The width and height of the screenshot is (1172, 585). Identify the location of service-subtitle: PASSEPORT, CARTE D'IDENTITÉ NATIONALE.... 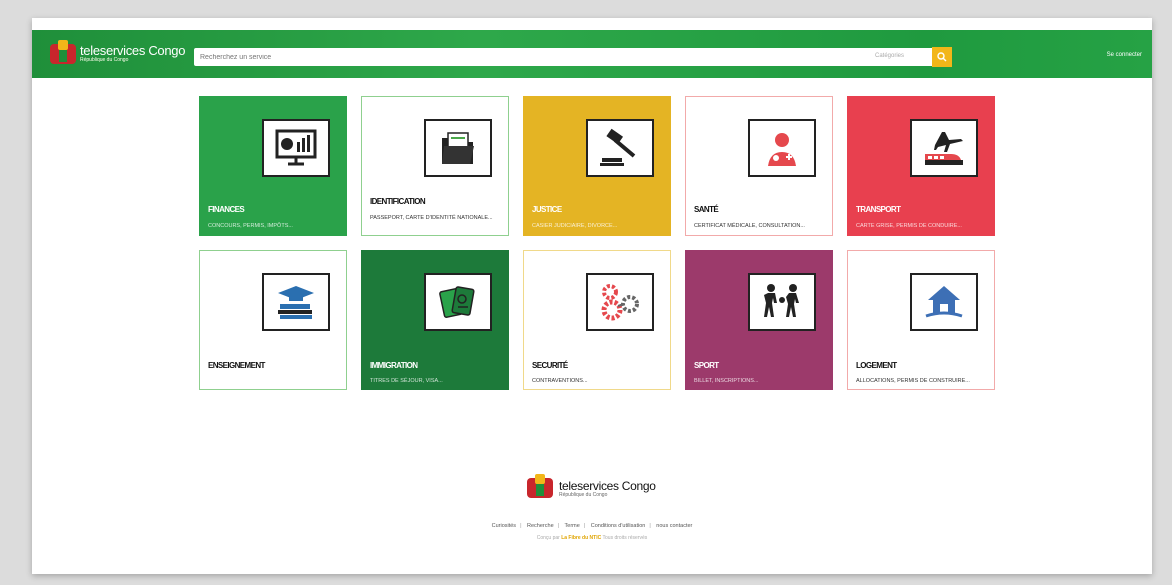
(431, 218).